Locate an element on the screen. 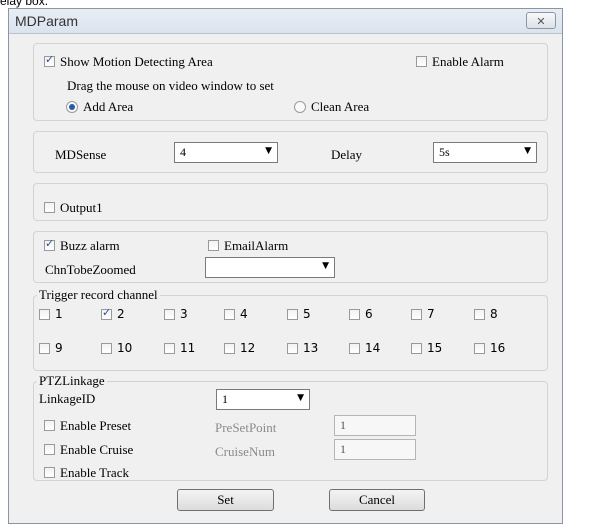  enable-cruise-label: Enable Cruise is located at coordinates (96, 449).